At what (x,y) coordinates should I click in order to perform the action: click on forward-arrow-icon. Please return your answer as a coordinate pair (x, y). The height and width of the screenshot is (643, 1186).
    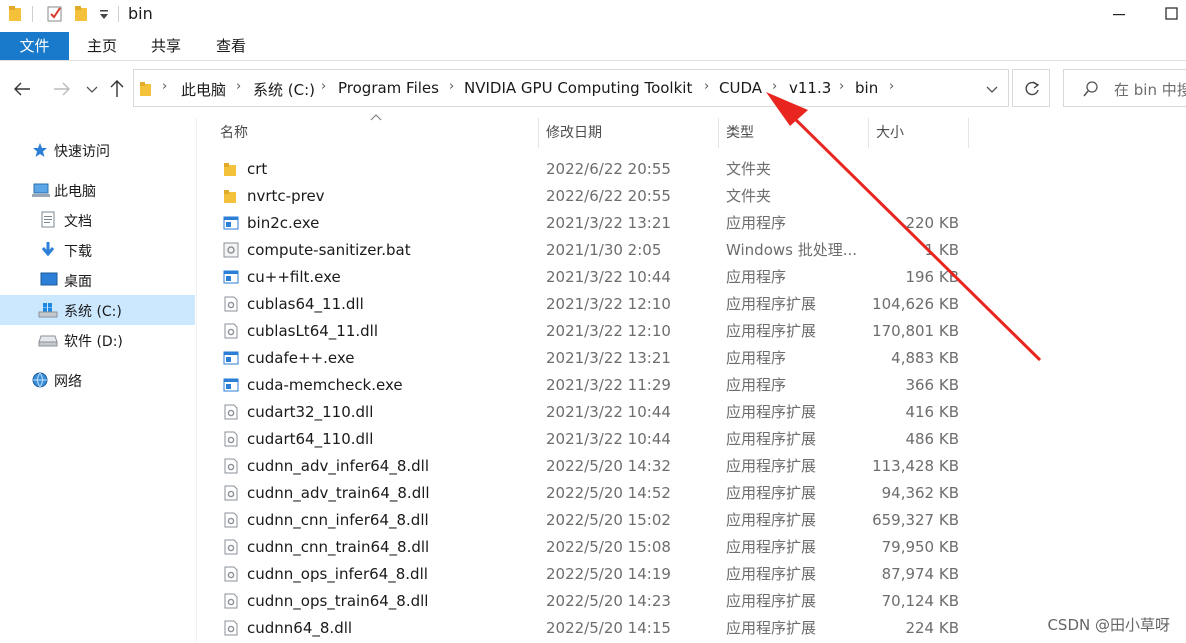
    Looking at the image, I should click on (62, 89).